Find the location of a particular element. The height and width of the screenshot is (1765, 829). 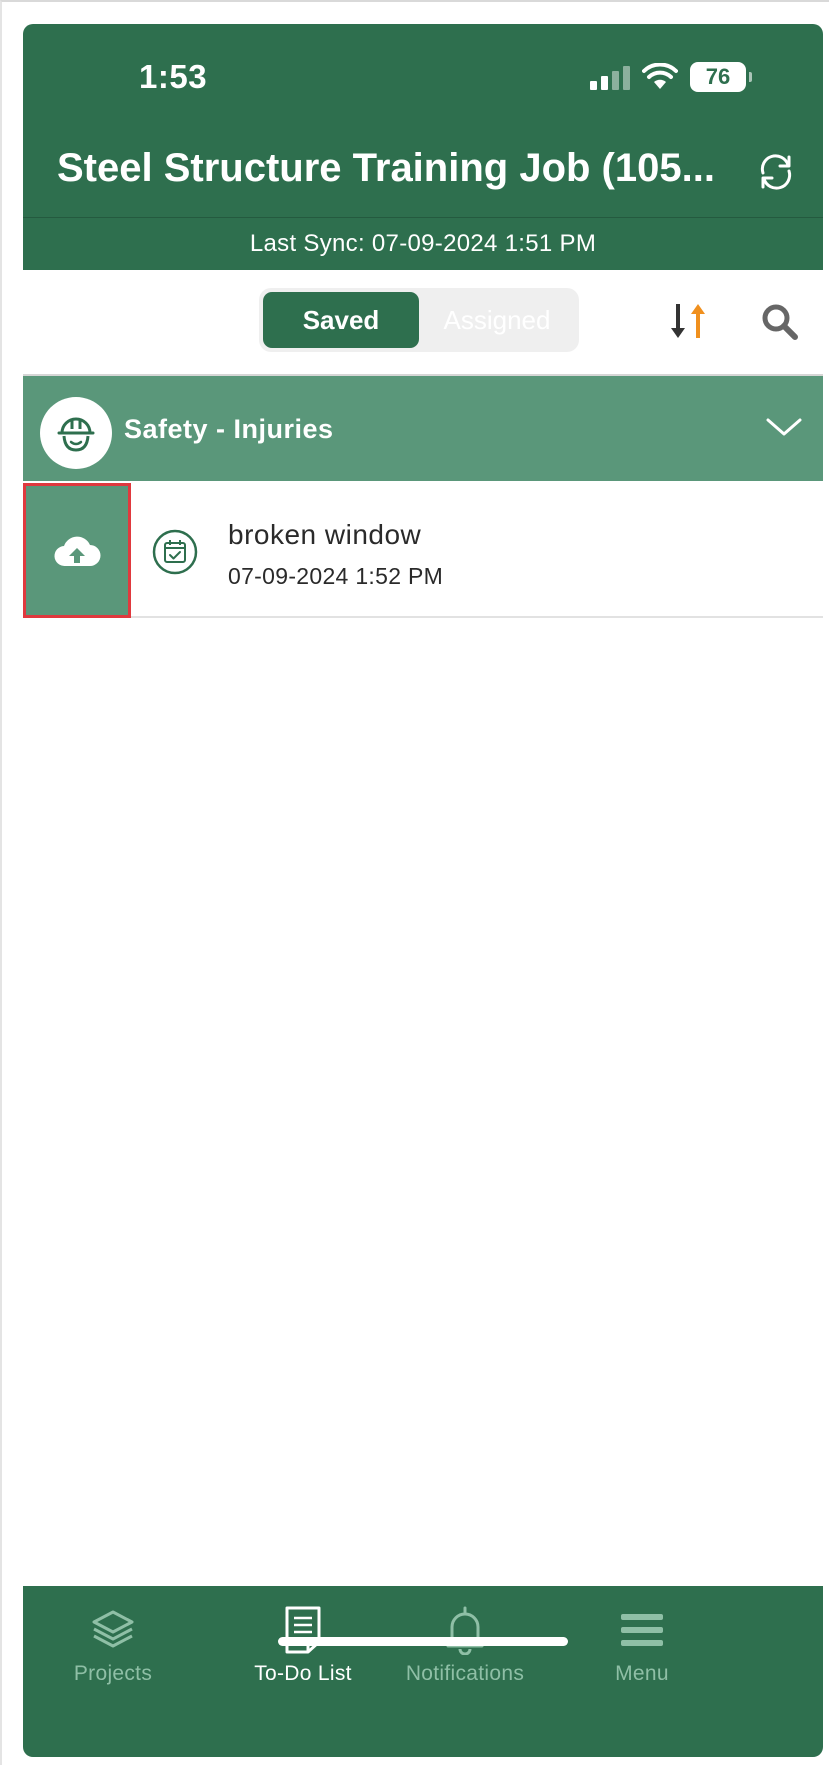

cellular-signal-icon is located at coordinates (610, 77).